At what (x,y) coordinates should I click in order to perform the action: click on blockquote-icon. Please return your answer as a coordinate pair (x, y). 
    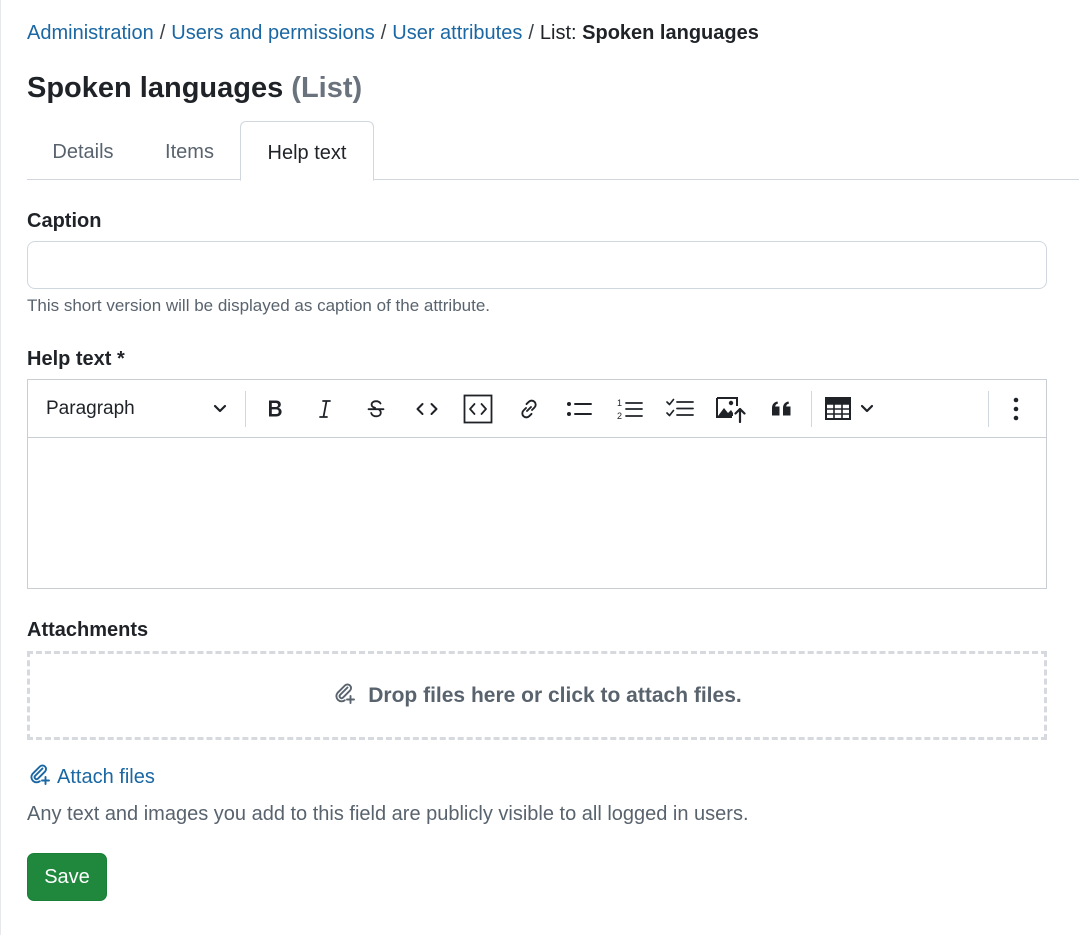
    Looking at the image, I should click on (782, 409).